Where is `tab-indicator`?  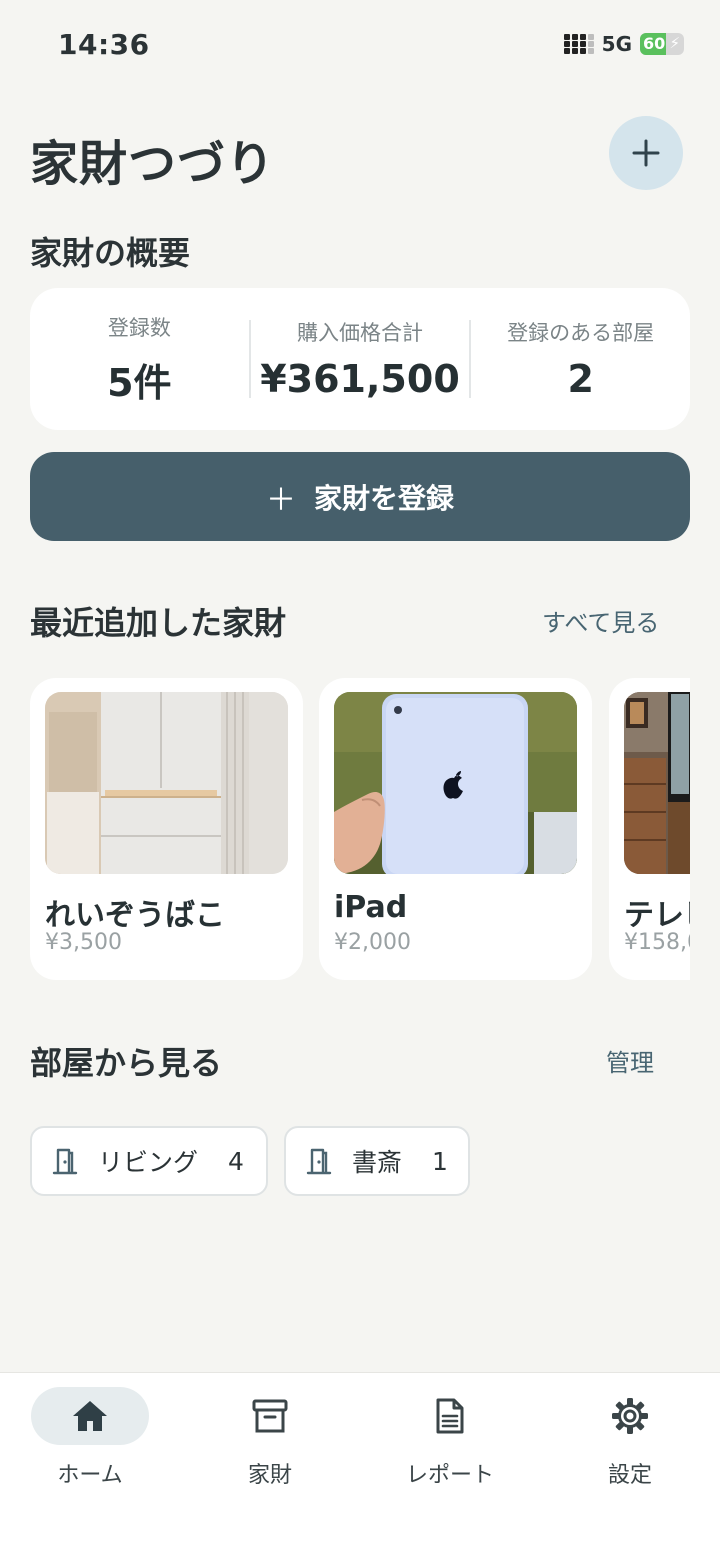
tab-indicator is located at coordinates (90, 1416).